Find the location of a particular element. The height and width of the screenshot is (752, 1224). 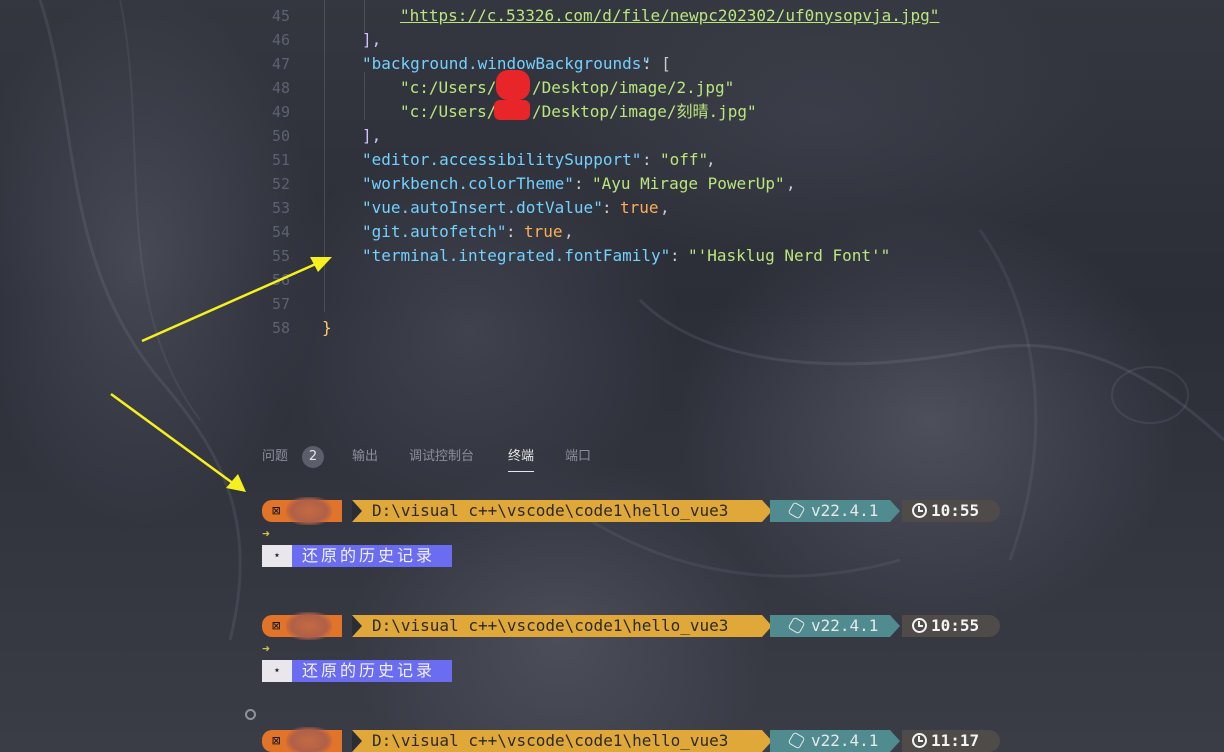

annotation-arrows is located at coordinates (221, 374).